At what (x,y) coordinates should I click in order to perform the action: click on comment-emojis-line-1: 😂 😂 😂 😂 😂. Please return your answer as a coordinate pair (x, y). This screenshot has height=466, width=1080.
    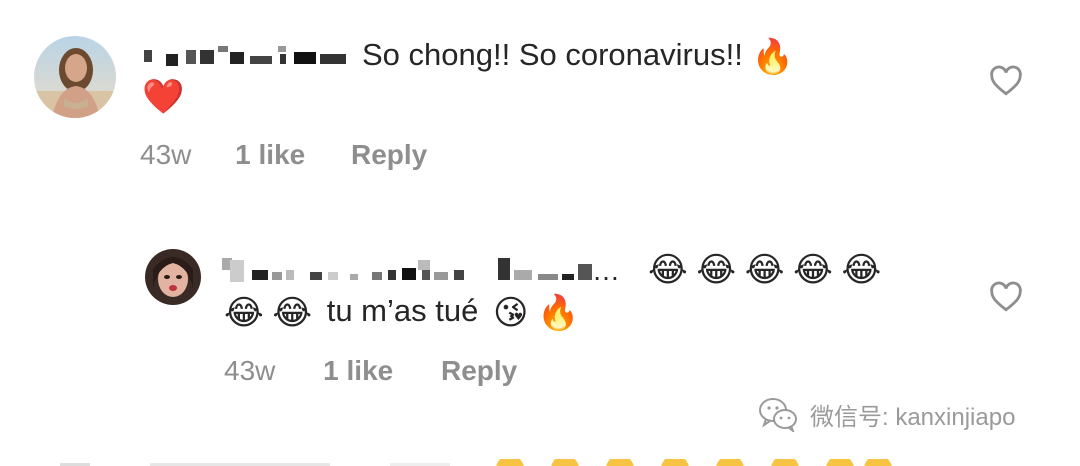
    Looking at the image, I should click on (764, 269).